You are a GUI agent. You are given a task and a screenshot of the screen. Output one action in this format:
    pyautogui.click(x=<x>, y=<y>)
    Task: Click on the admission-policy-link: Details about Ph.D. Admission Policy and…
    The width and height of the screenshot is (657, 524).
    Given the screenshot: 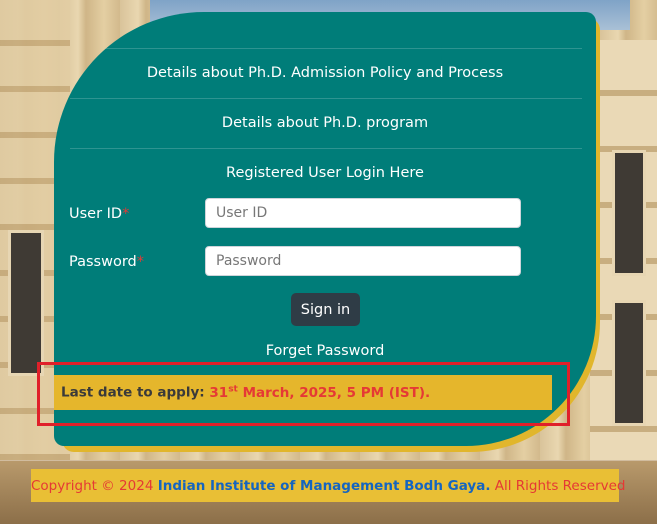 What is the action you would take?
    pyautogui.click(x=325, y=73)
    